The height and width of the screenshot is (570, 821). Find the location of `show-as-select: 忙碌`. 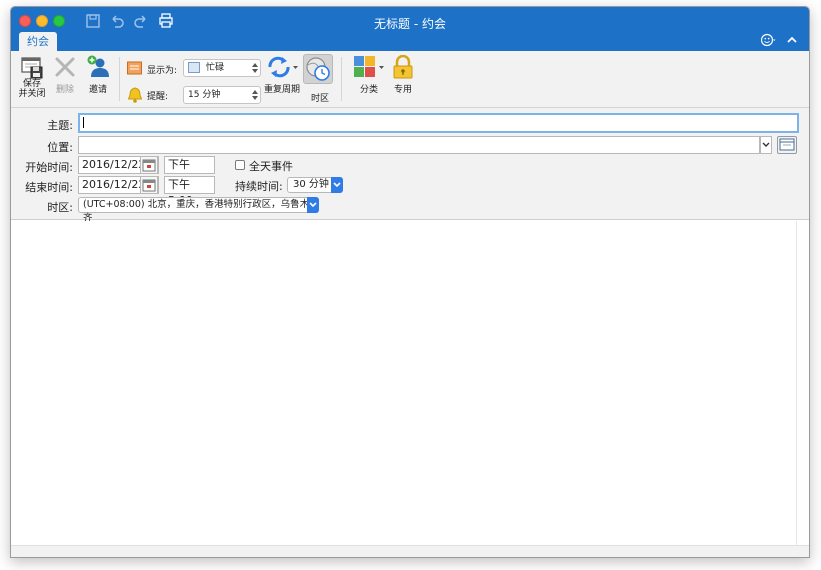

show-as-select: 忙碌 is located at coordinates (222, 68).